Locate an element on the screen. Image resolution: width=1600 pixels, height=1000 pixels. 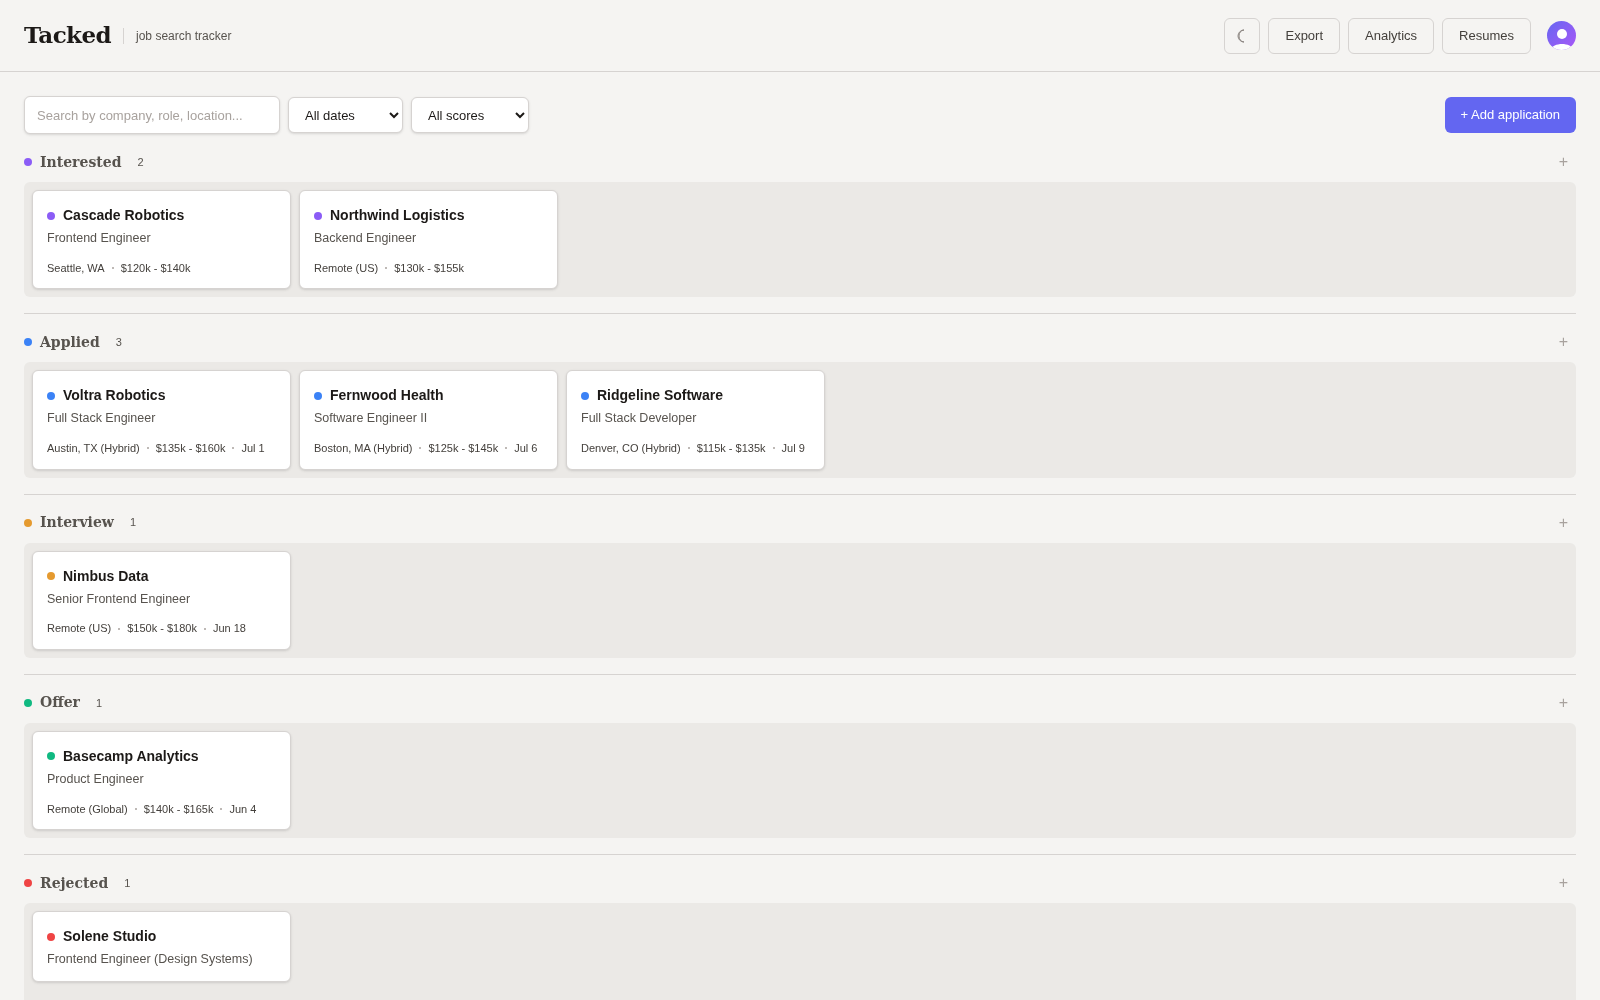
job-role: Software Engineer II is located at coordinates (371, 419).